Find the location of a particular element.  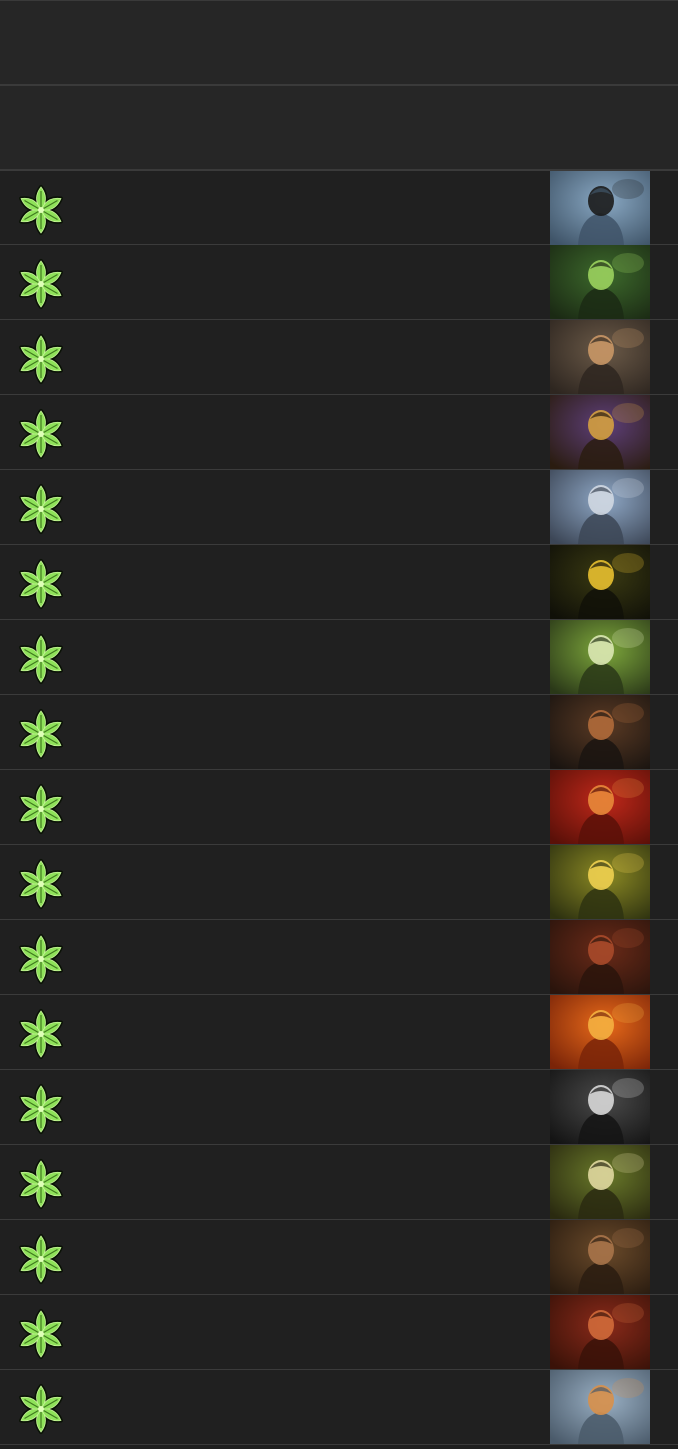

hooded-archer-stag-portrait is located at coordinates (600, 657).